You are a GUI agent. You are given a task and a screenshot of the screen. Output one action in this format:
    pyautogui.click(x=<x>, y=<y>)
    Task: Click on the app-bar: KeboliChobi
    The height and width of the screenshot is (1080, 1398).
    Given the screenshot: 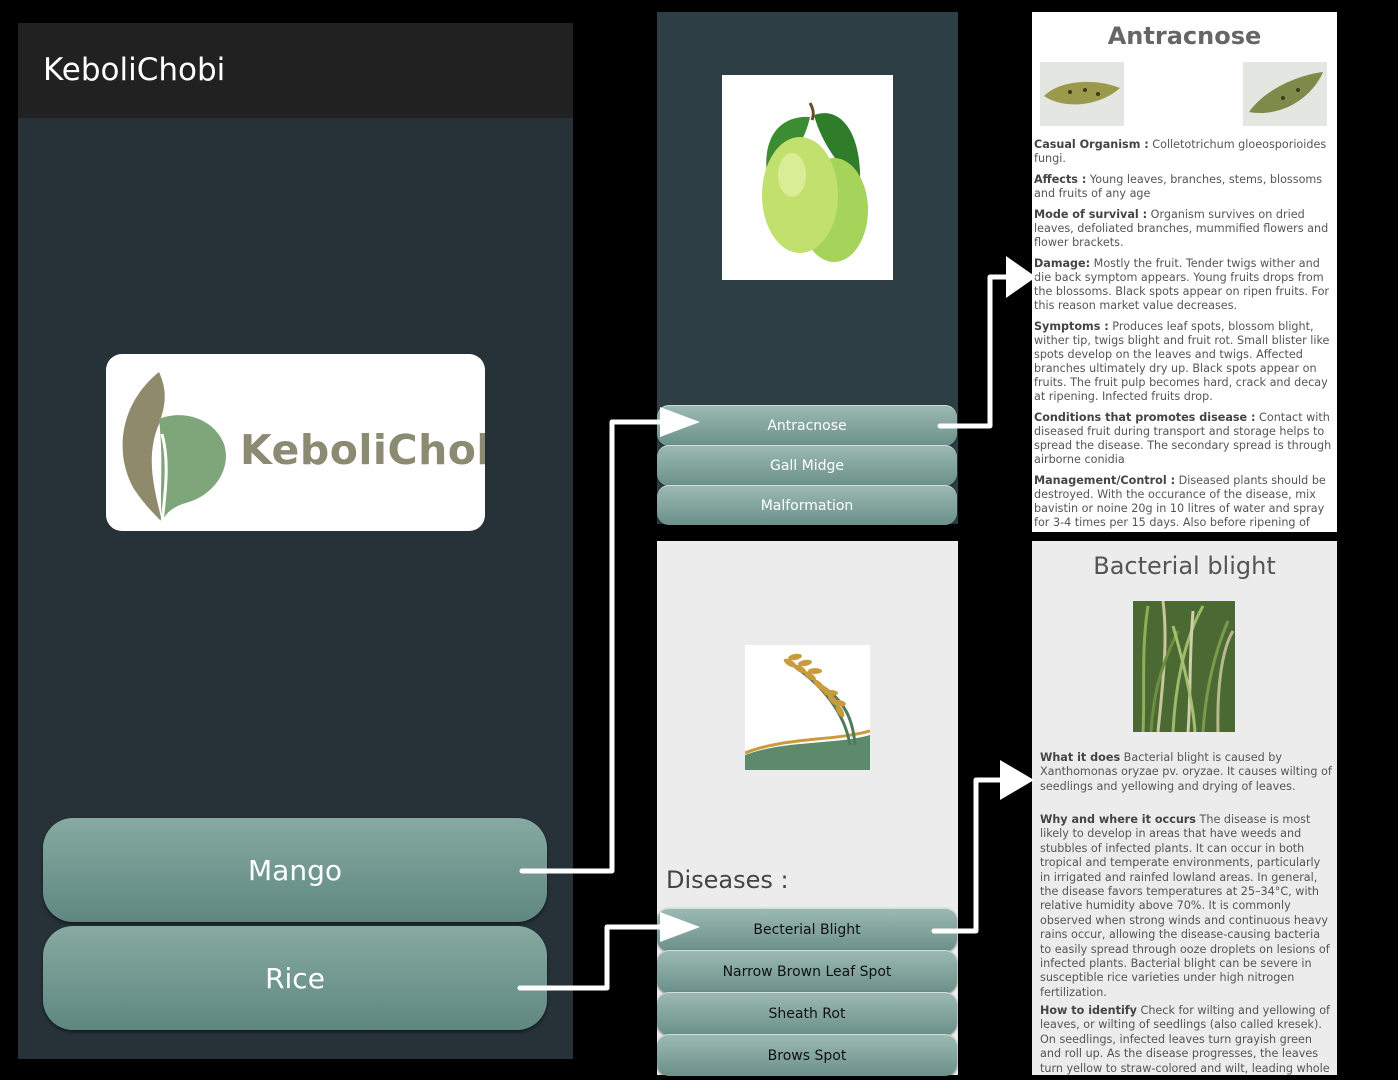 What is the action you would take?
    pyautogui.click(x=295, y=70)
    